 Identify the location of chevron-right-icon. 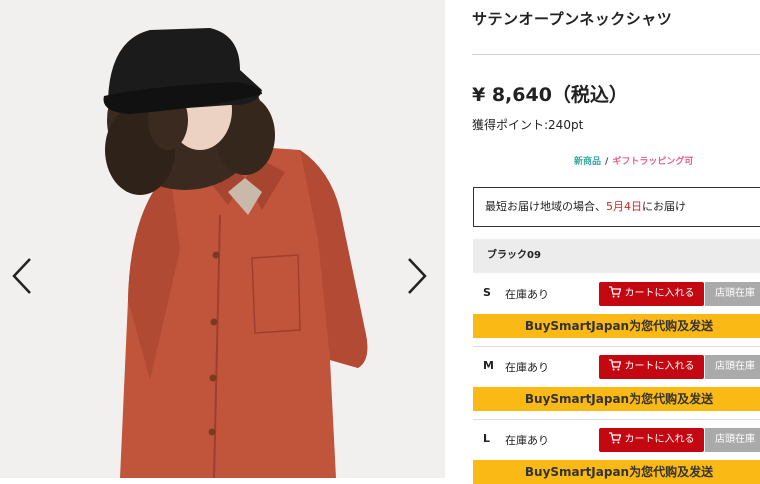
(417, 276).